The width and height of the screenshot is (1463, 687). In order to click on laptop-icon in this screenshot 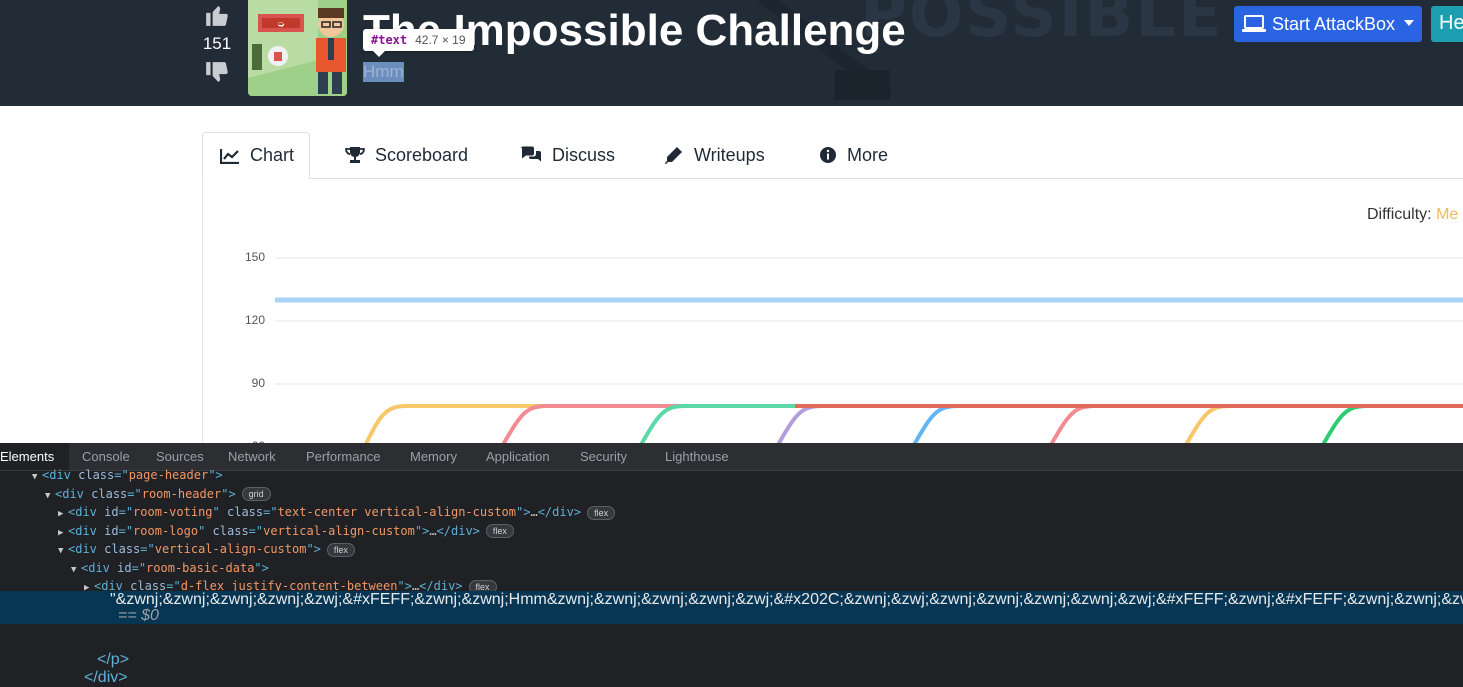, I will do `click(1254, 23)`.